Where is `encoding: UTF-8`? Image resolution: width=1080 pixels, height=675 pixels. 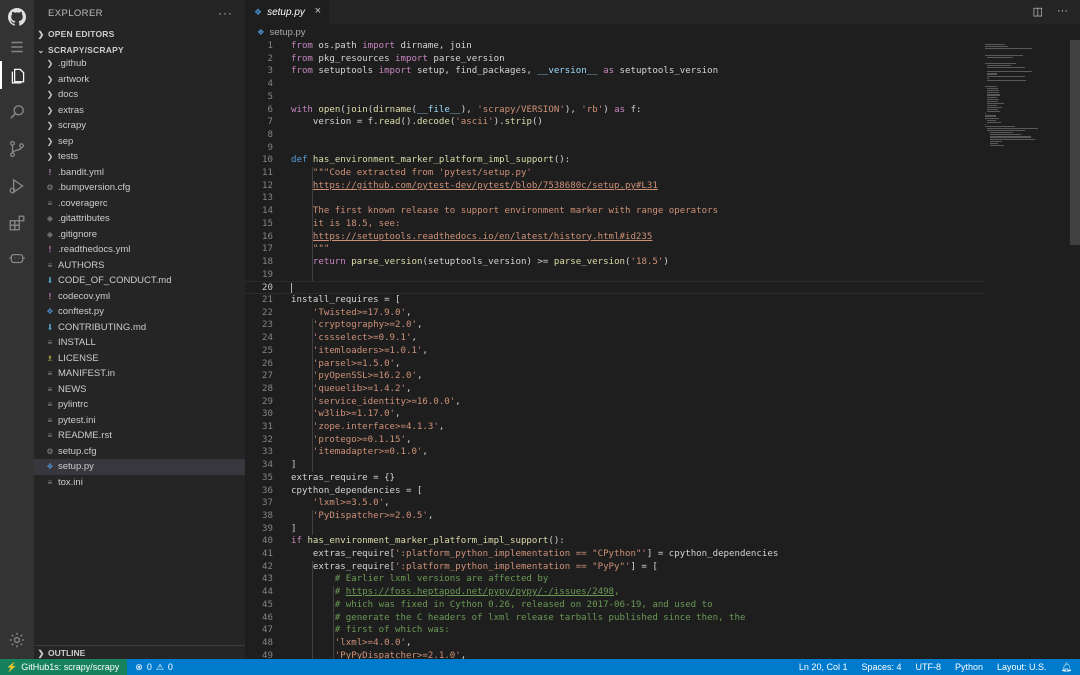
encoding: UTF-8 is located at coordinates (929, 667).